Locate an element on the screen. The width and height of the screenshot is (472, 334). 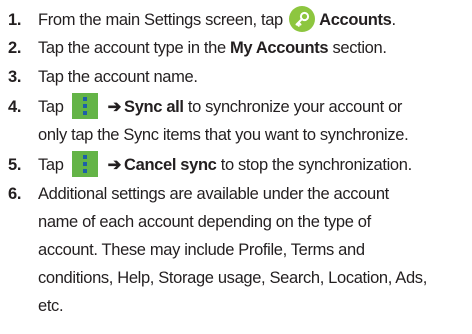
cancel-sync-label: Cancel sync is located at coordinates (170, 165).